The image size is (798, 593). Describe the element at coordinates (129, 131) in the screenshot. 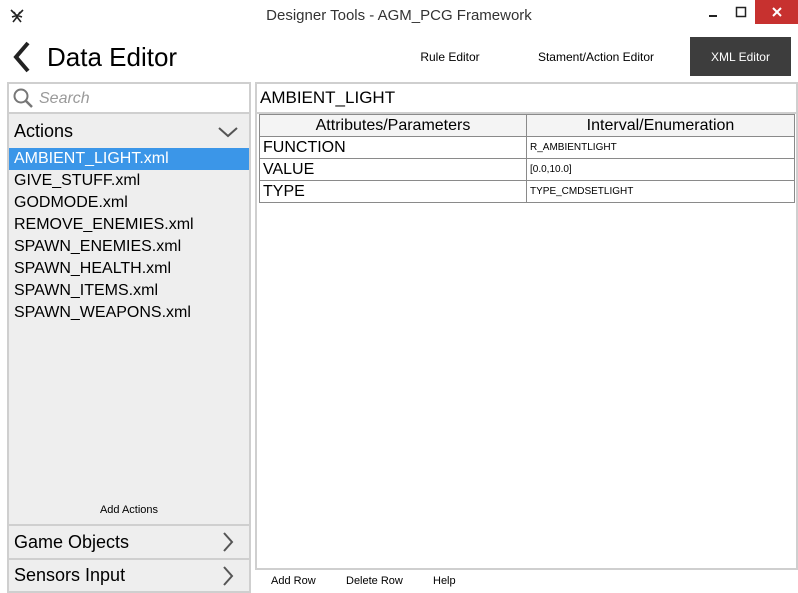

I see `actions-section-header: Actions` at that location.